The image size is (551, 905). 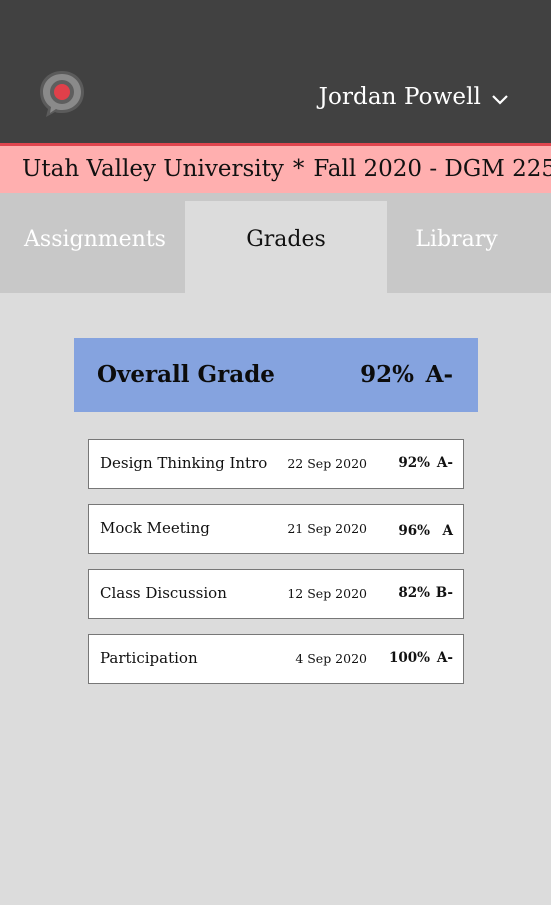 I want to click on grade-date: 4 Sep 2020, so click(x=331, y=658).